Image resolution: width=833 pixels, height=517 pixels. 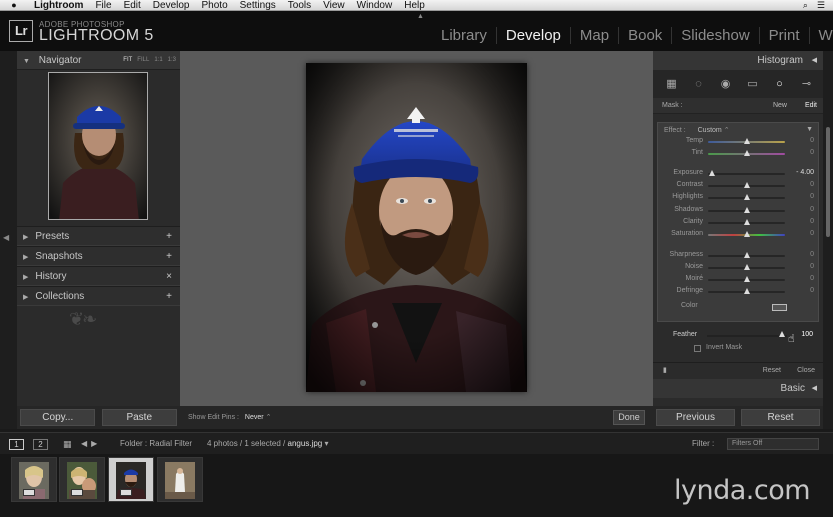 I want to click on menu-help: Help, so click(x=414, y=5).